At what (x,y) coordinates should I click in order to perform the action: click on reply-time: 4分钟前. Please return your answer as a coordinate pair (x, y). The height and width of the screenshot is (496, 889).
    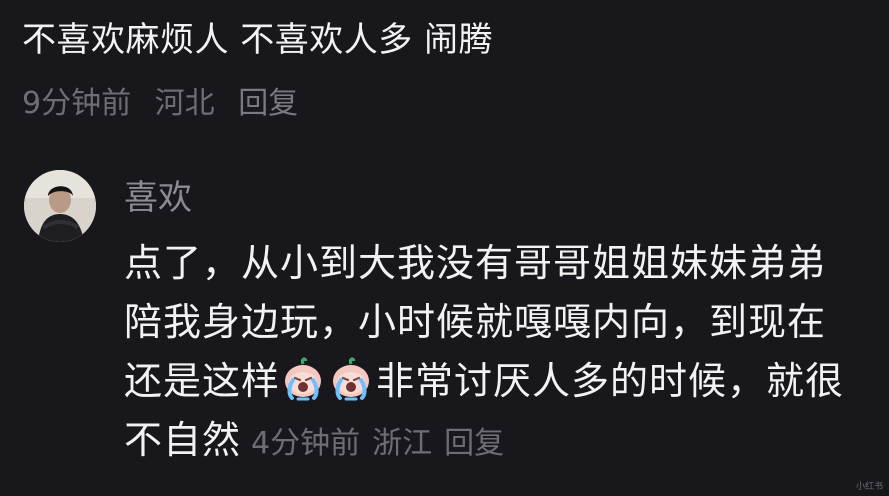
    Looking at the image, I should click on (306, 443).